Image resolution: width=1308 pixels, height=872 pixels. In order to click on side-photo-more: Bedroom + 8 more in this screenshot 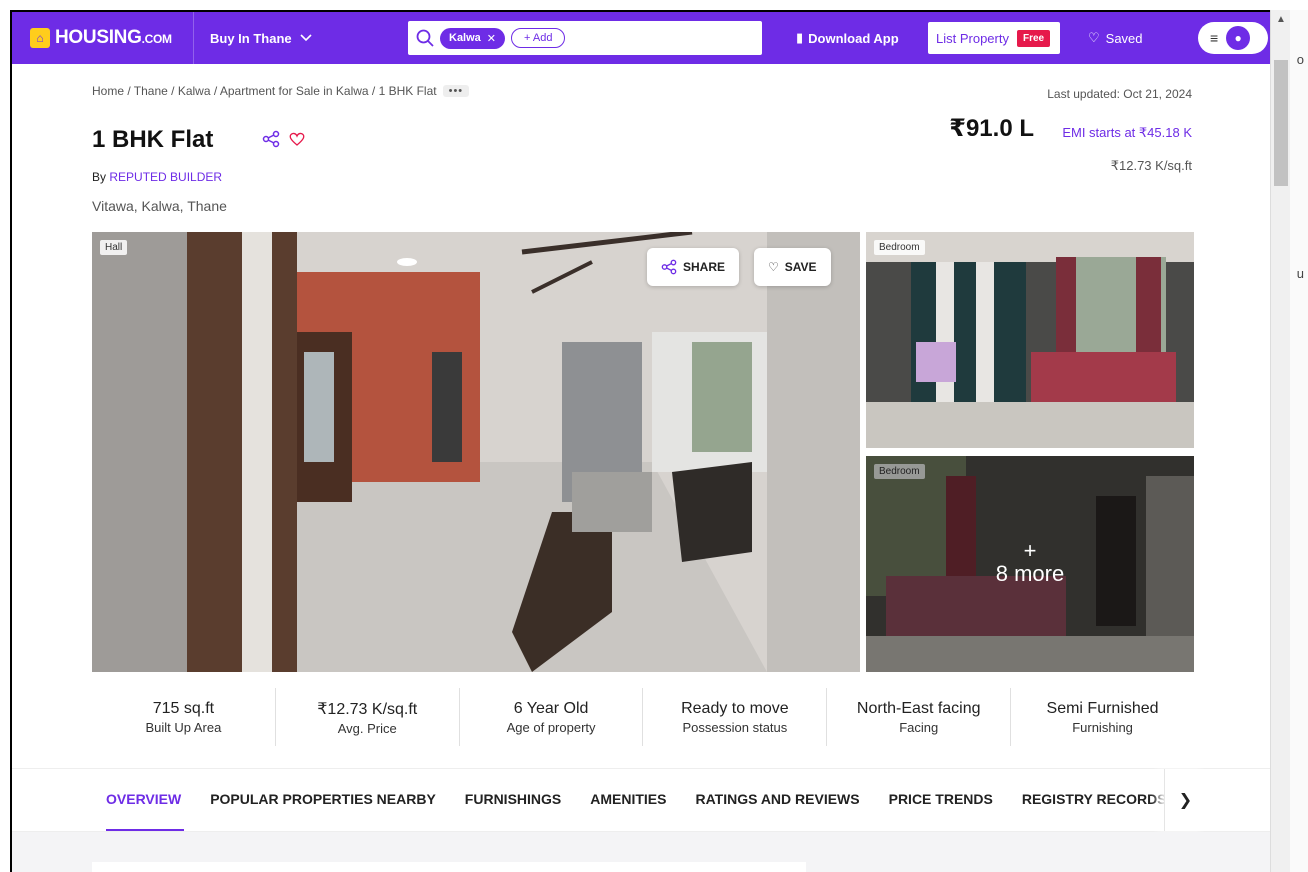, I will do `click(1030, 564)`.